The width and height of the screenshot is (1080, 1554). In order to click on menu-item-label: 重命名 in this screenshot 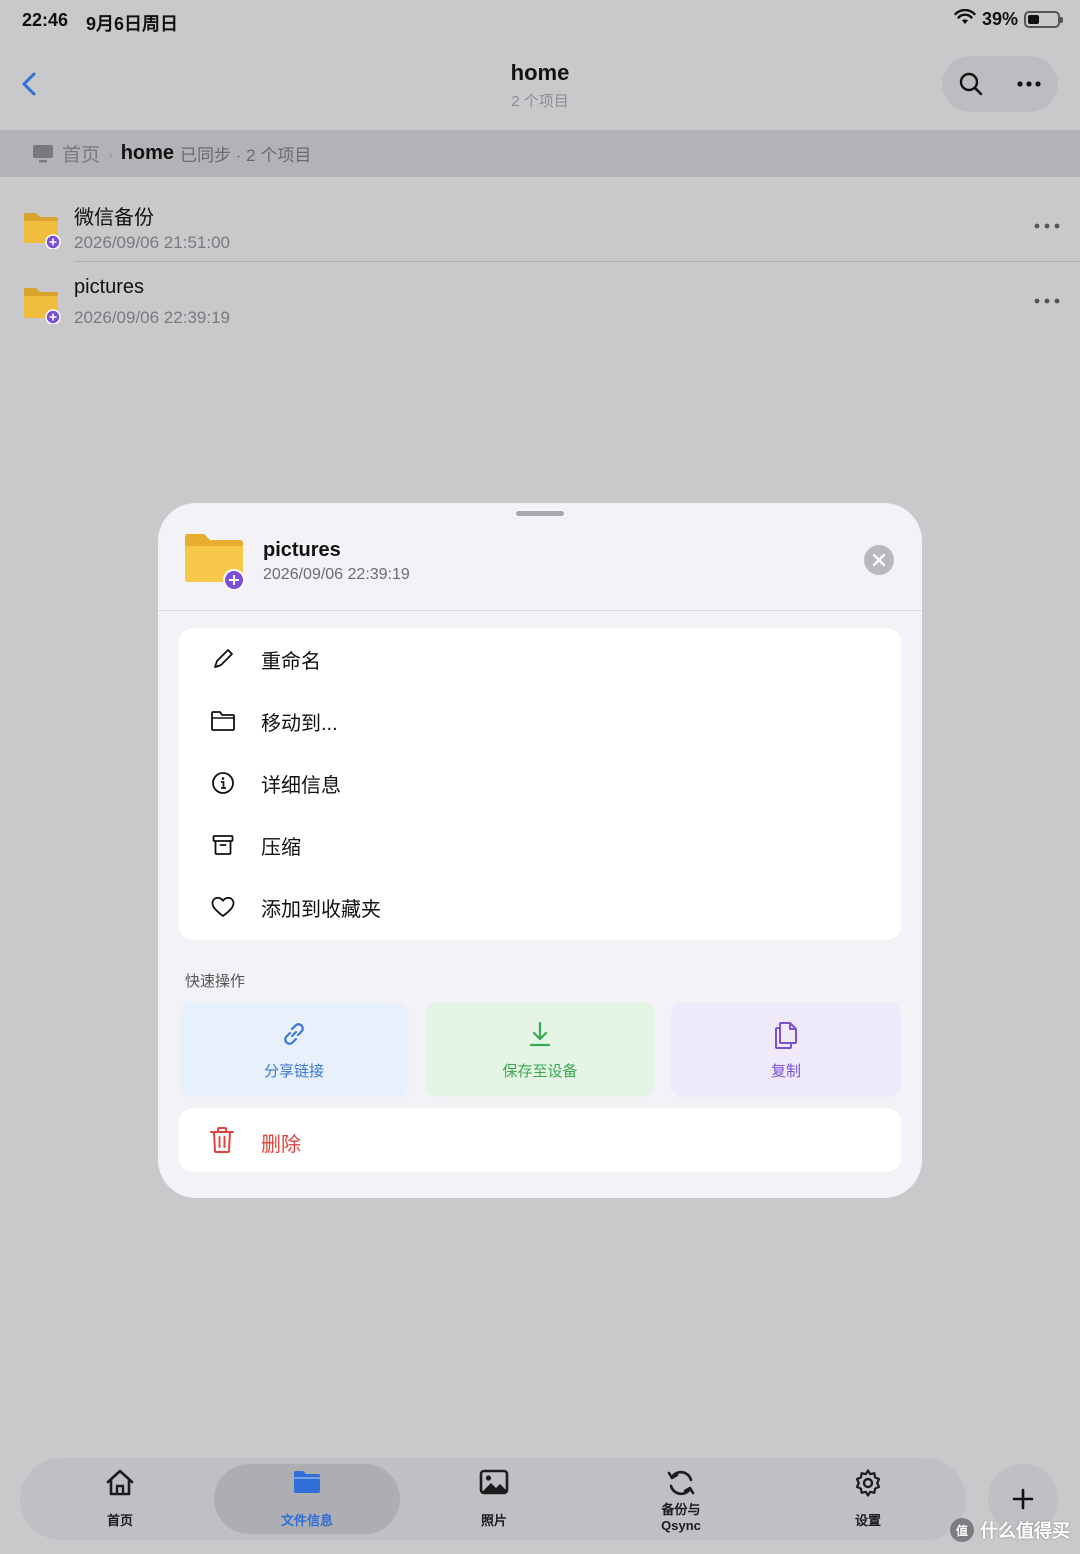, I will do `click(291, 661)`.